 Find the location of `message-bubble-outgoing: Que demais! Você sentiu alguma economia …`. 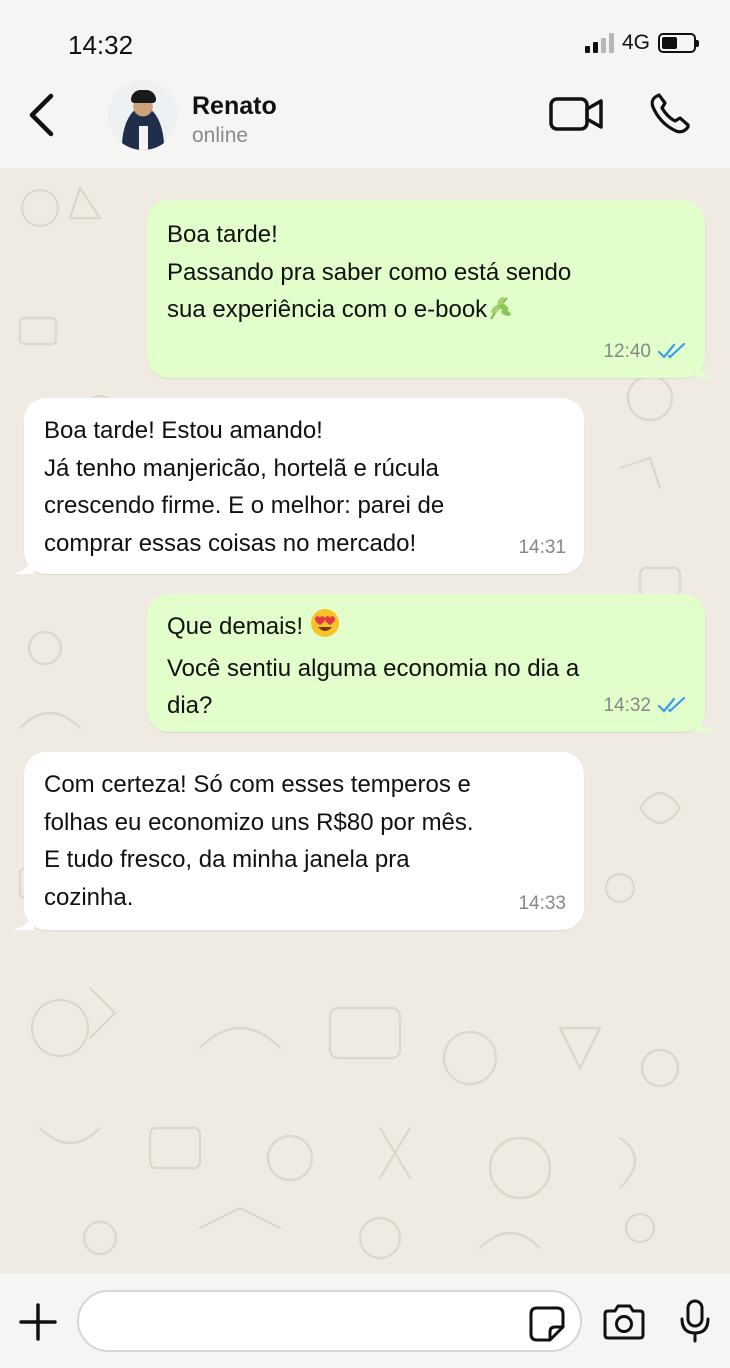

message-bubble-outgoing: Que demais! Você sentiu alguma economia … is located at coordinates (431, 663).